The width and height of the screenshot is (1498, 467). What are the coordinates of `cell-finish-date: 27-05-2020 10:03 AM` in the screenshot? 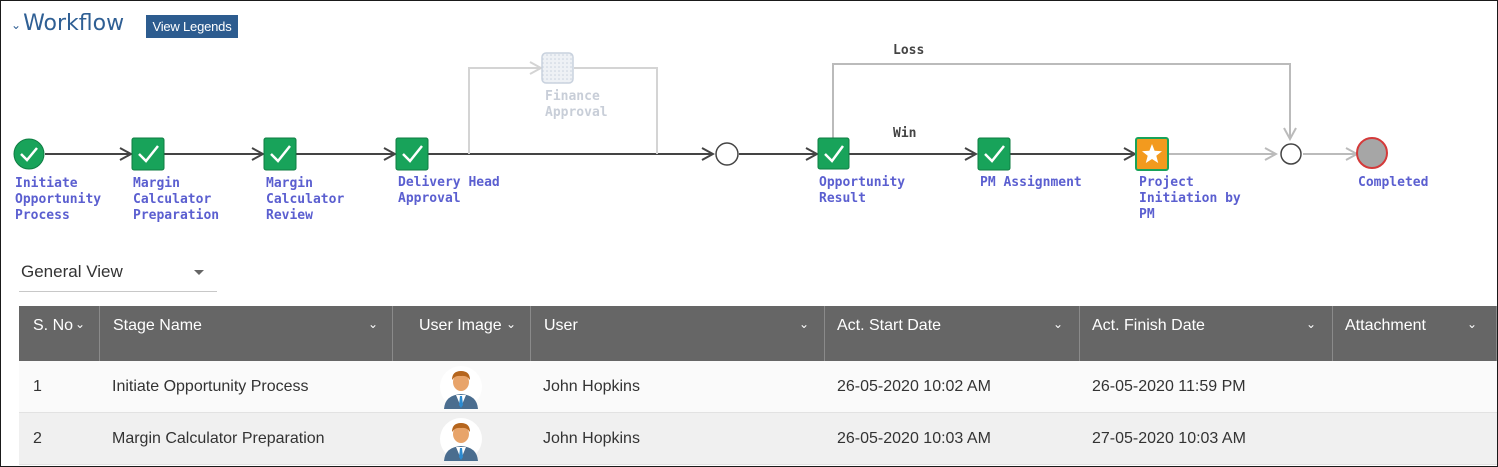 It's located at (1169, 438).